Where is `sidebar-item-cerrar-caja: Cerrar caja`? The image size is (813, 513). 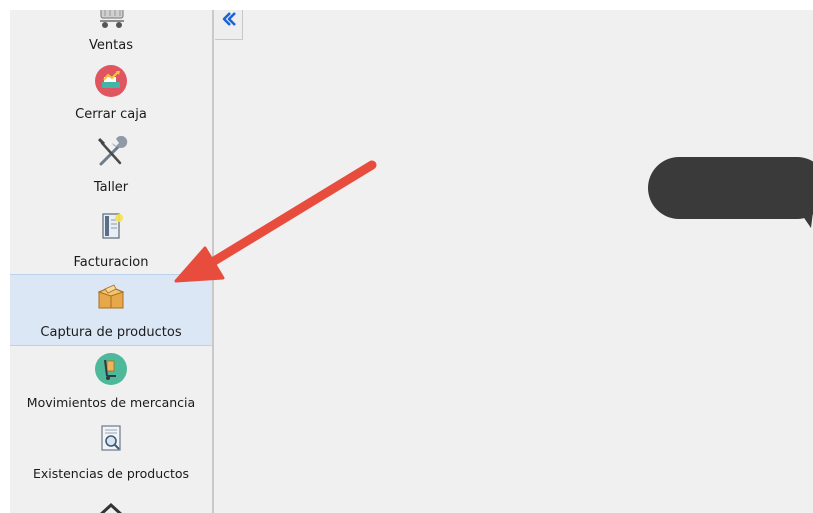 sidebar-item-cerrar-caja: Cerrar caja is located at coordinates (111, 96).